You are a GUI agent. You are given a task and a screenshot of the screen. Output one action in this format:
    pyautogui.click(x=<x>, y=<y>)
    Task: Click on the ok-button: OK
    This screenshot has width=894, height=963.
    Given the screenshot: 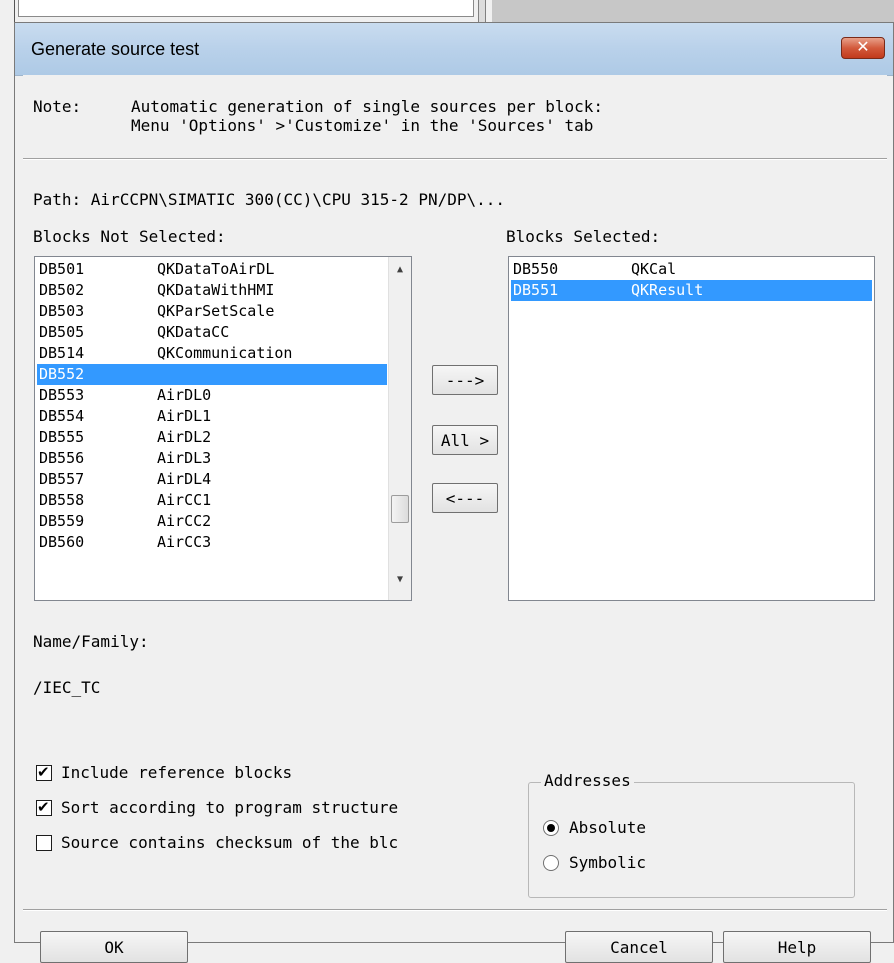 What is the action you would take?
    pyautogui.click(x=114, y=947)
    